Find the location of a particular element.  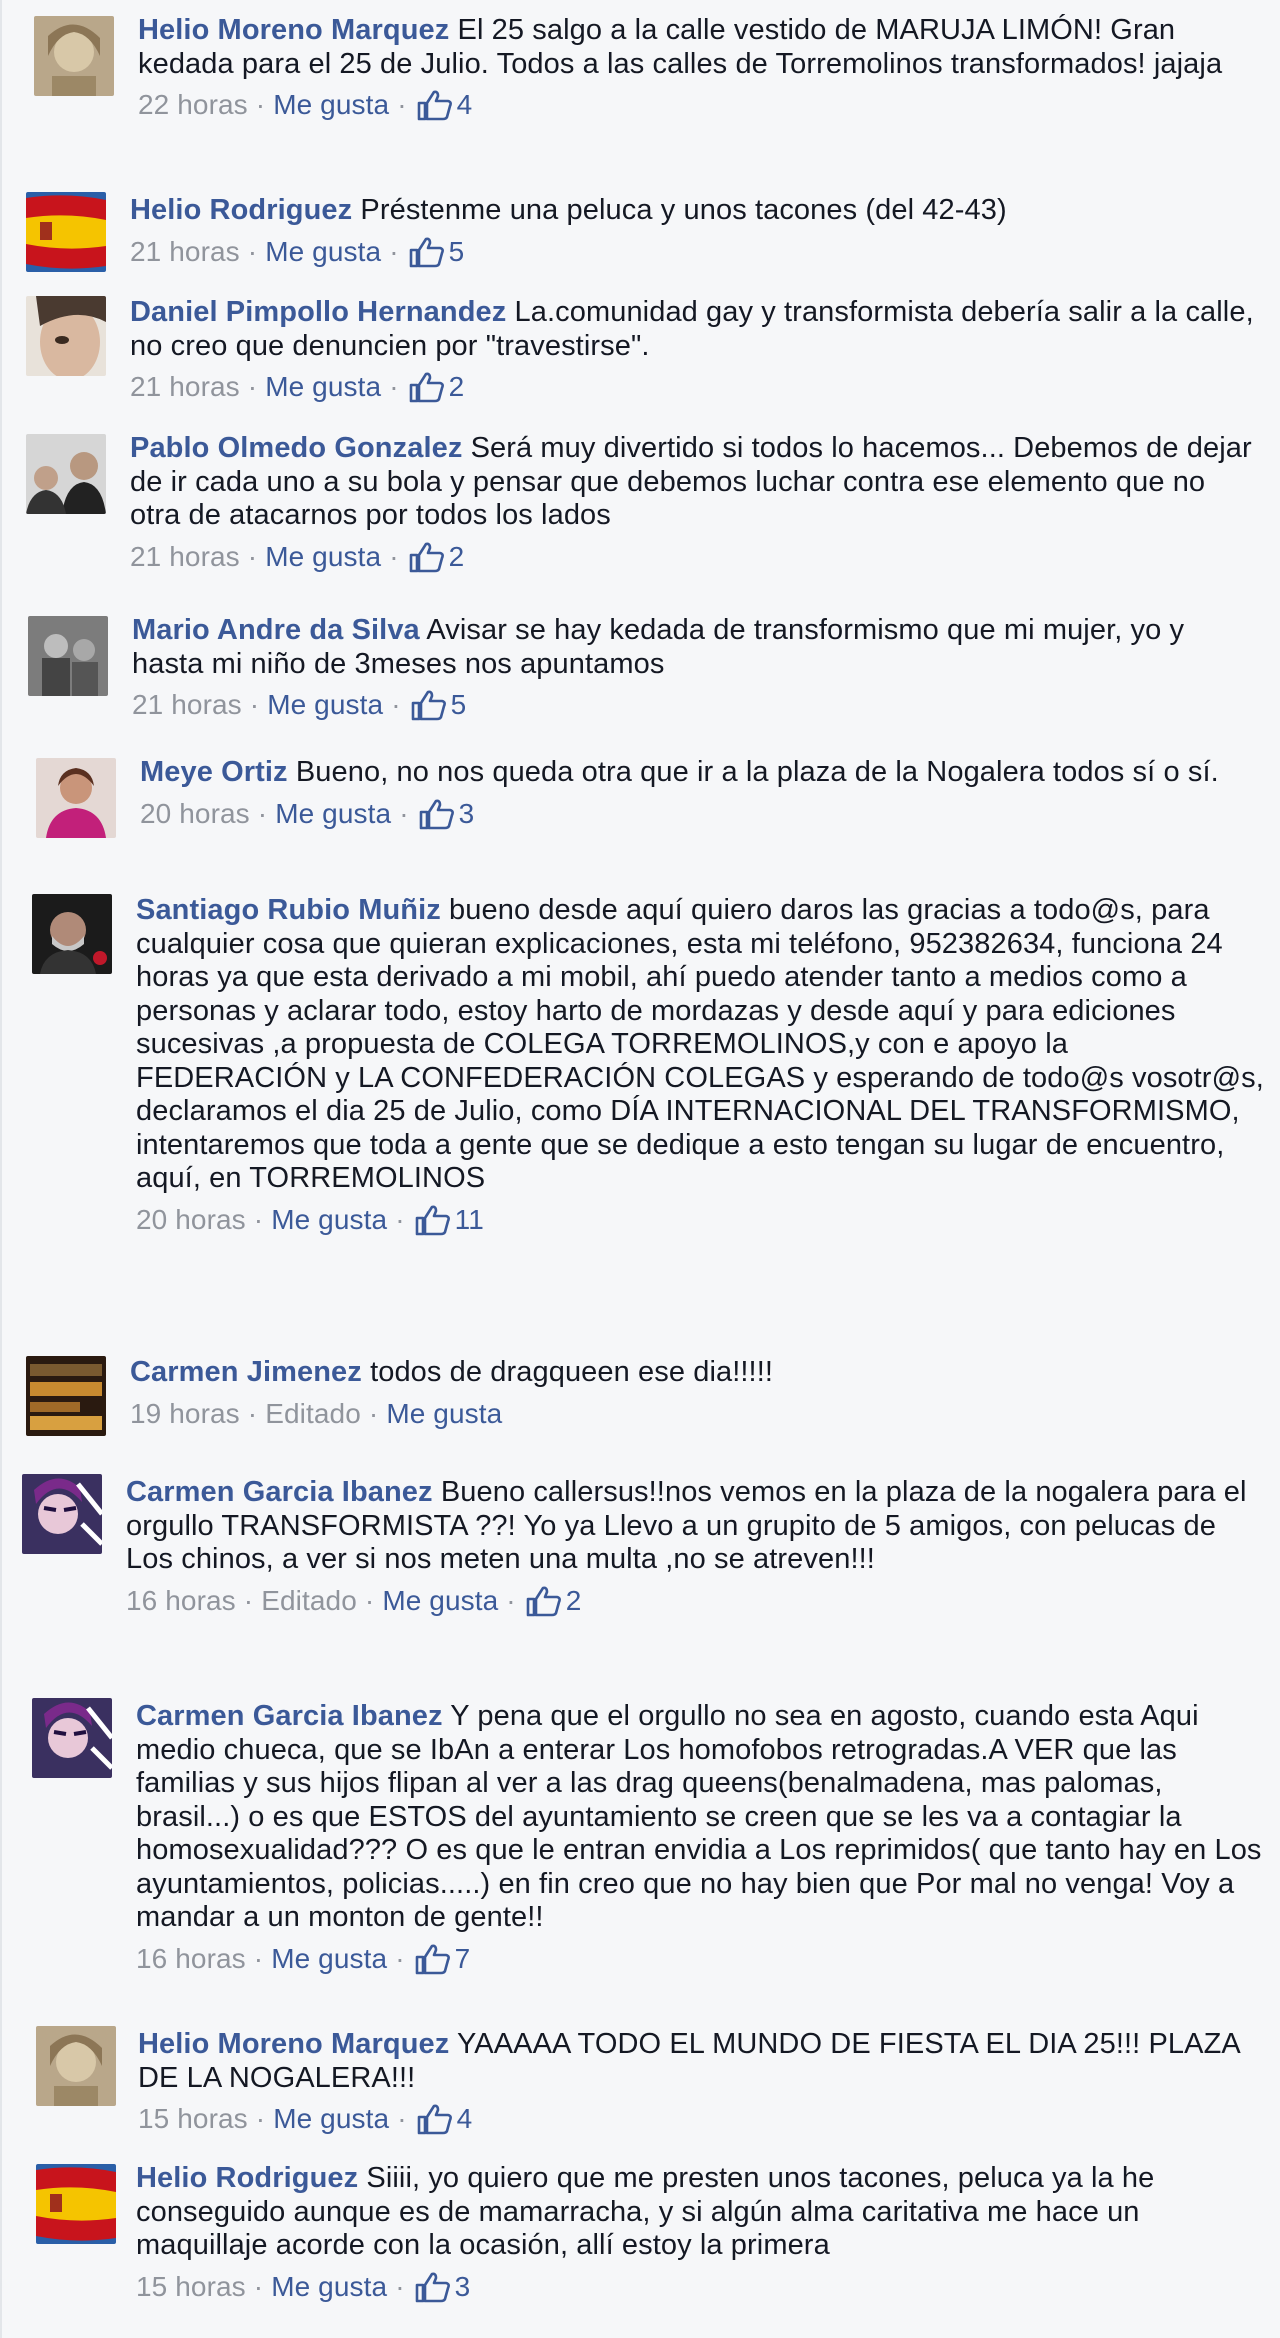

comment-meta: 21 horas · Me gusta · 5 is located at coordinates (697, 705).